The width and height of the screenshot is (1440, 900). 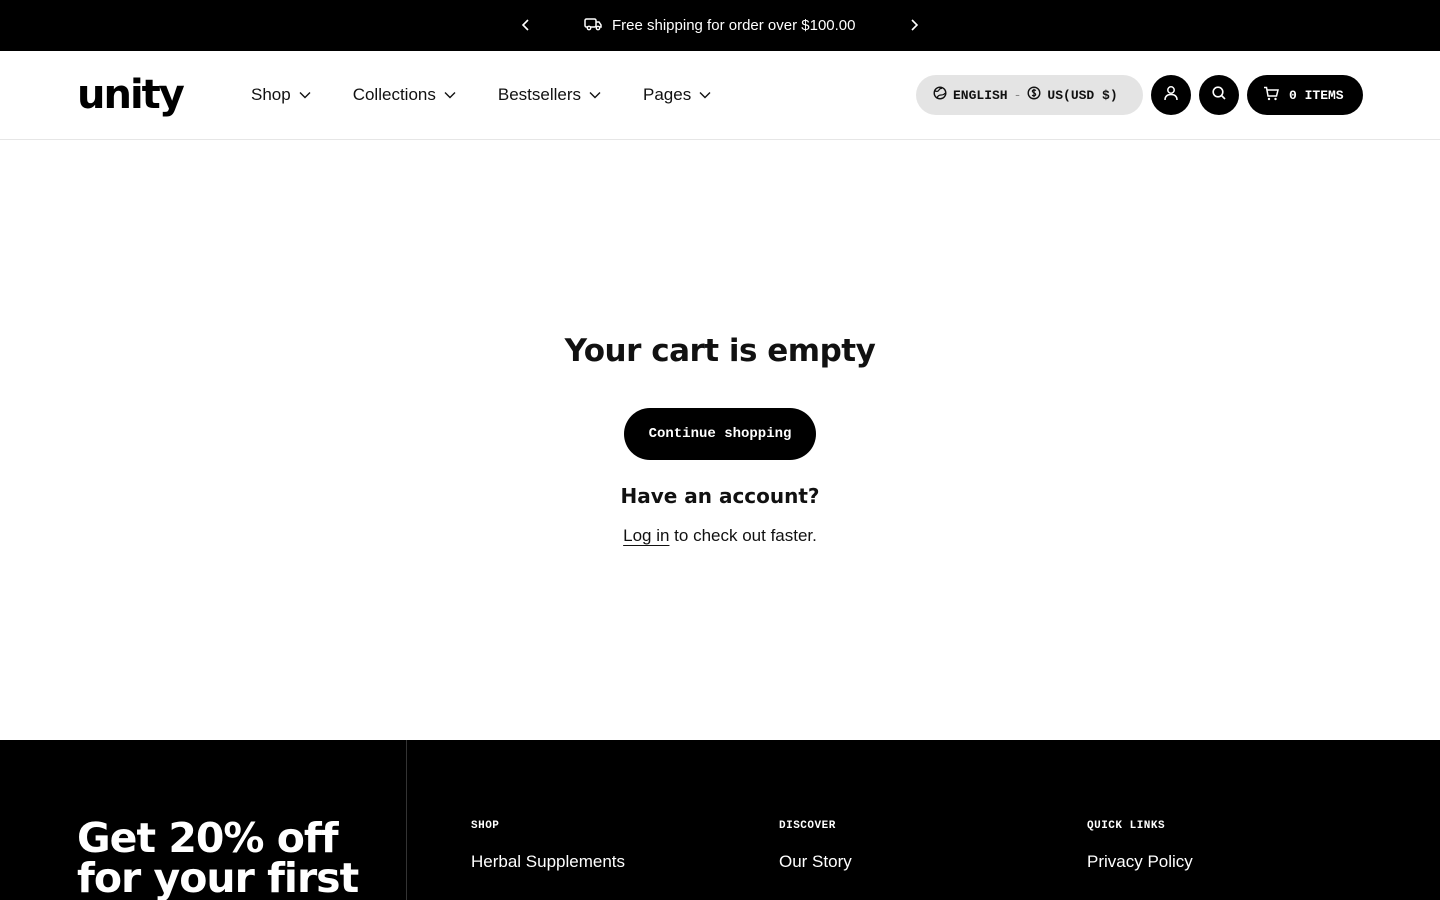 I want to click on login-link: Log in, so click(x=646, y=535).